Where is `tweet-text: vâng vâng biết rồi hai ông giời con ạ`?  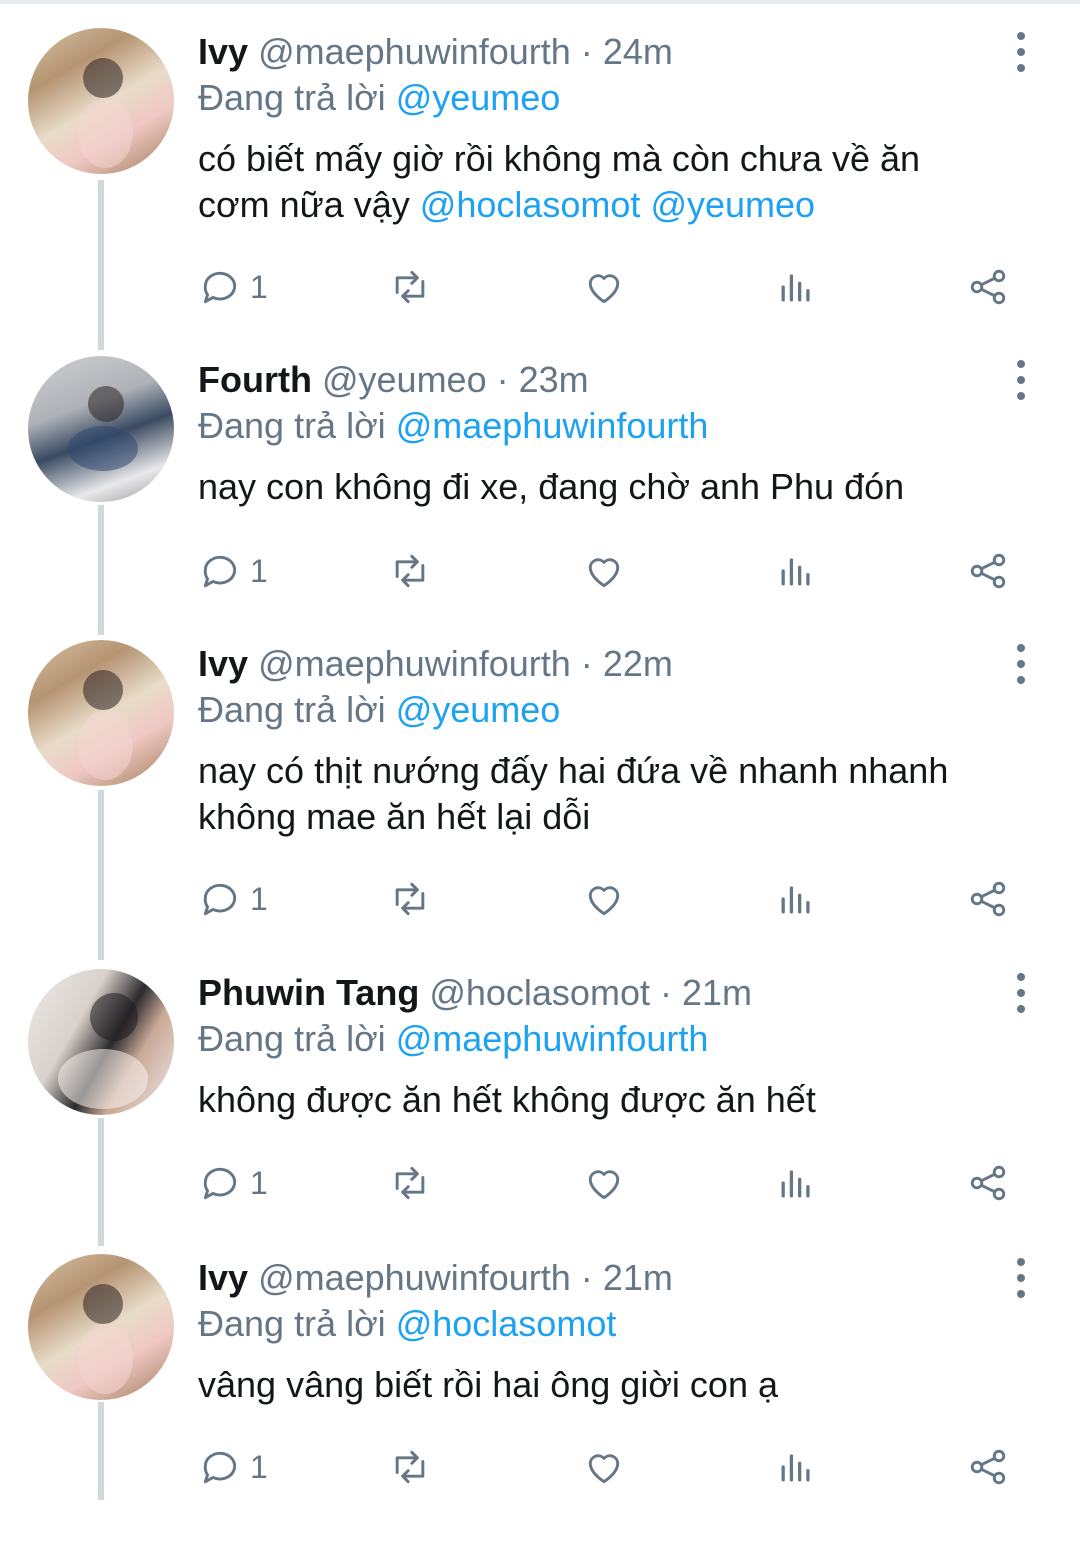
tweet-text: vâng vâng biết rồi hai ông giời con ạ is located at coordinates (618, 1385).